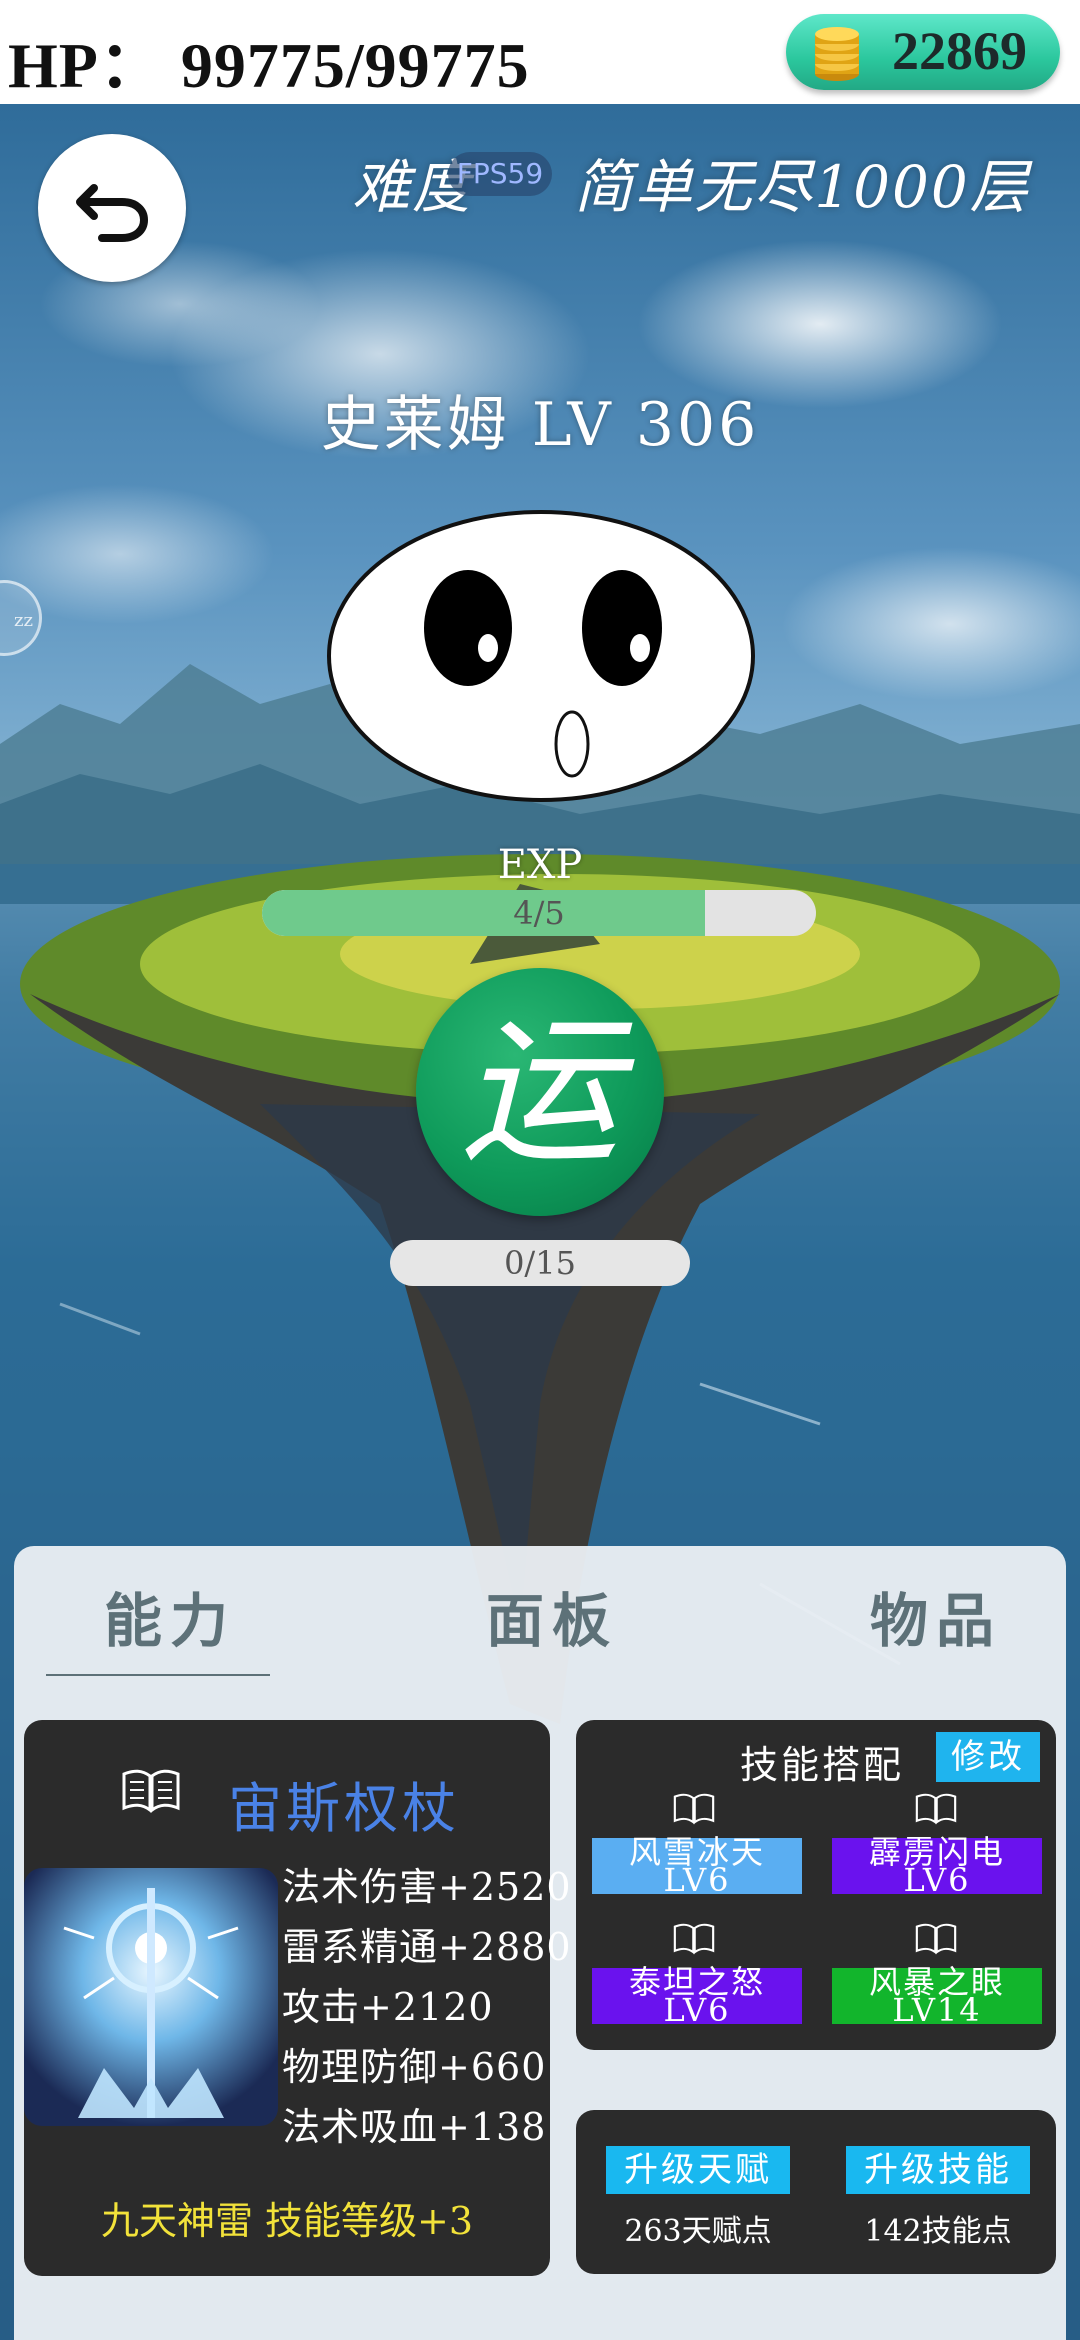 The image size is (1080, 2340). I want to click on luck-button-label: 运, so click(539, 1091).